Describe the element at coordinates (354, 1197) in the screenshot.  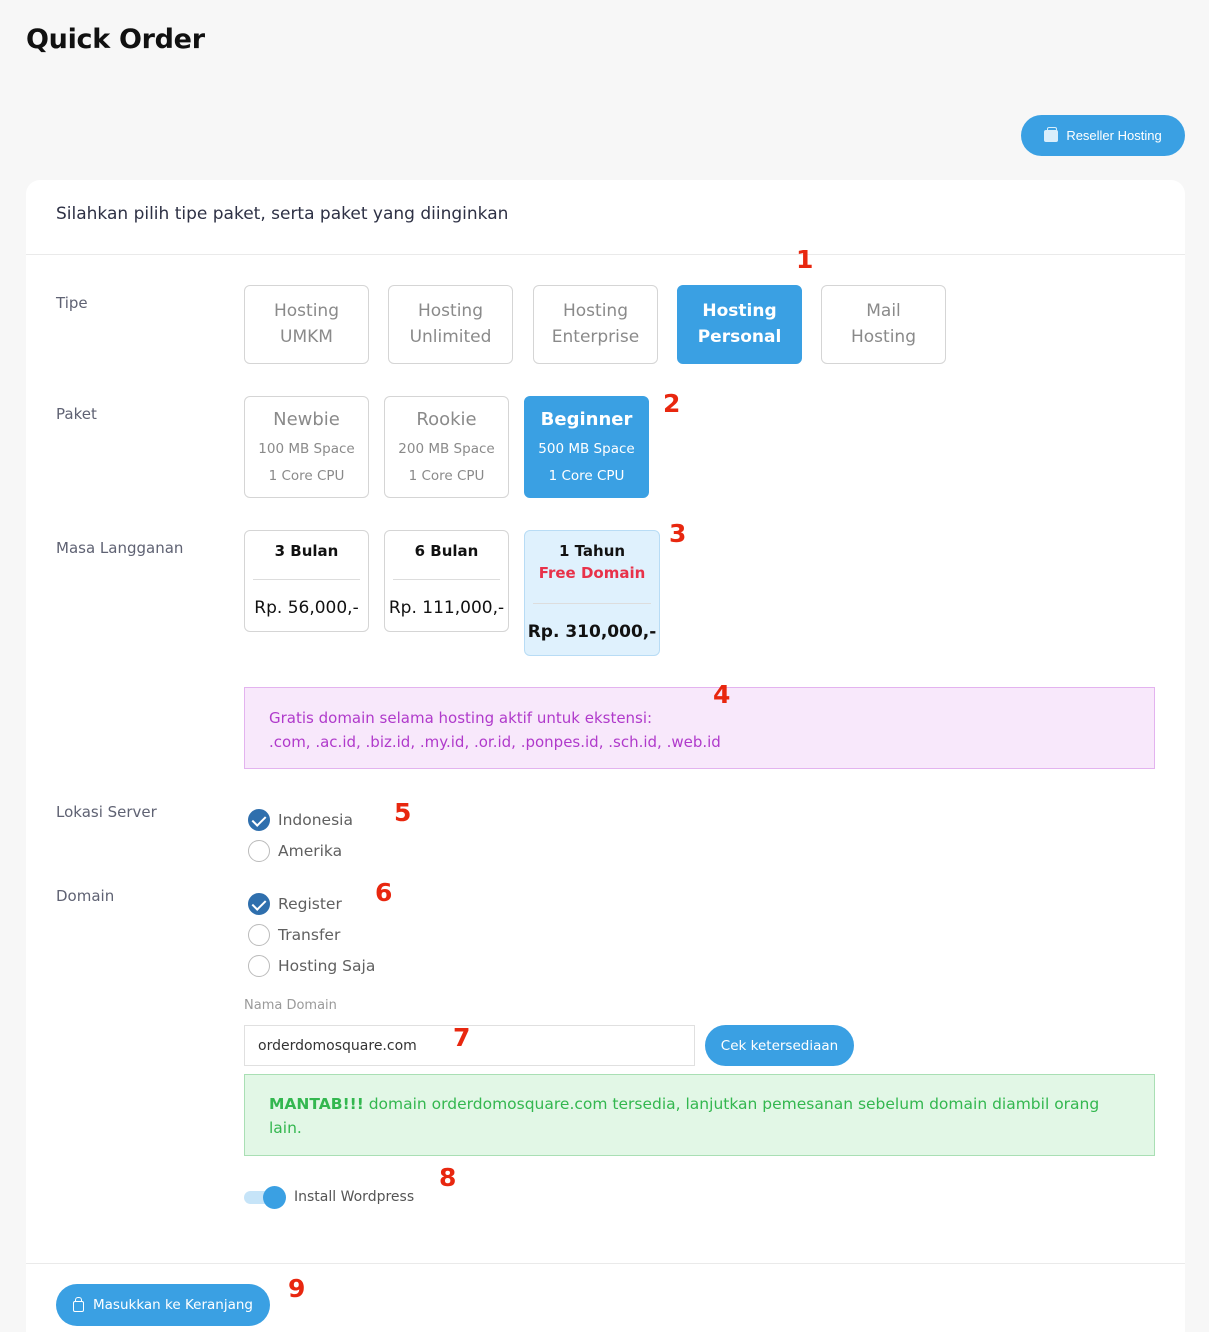
I see `install-wordpress-label: Install Wordpress` at that location.